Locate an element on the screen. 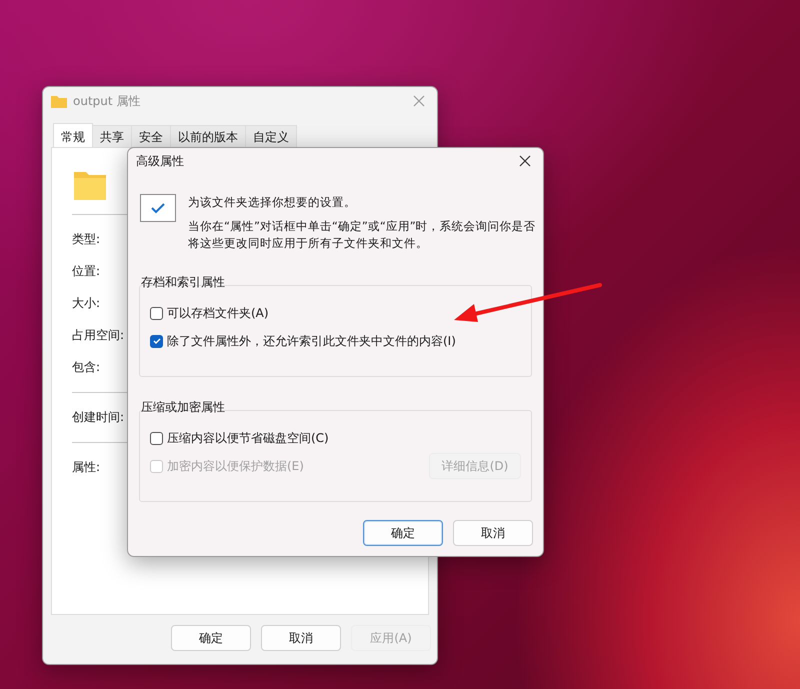 The image size is (800, 689). checkbox-label: 除了文件属性外，还允许索引此文件夹中文件的内容(I) is located at coordinates (311, 341).